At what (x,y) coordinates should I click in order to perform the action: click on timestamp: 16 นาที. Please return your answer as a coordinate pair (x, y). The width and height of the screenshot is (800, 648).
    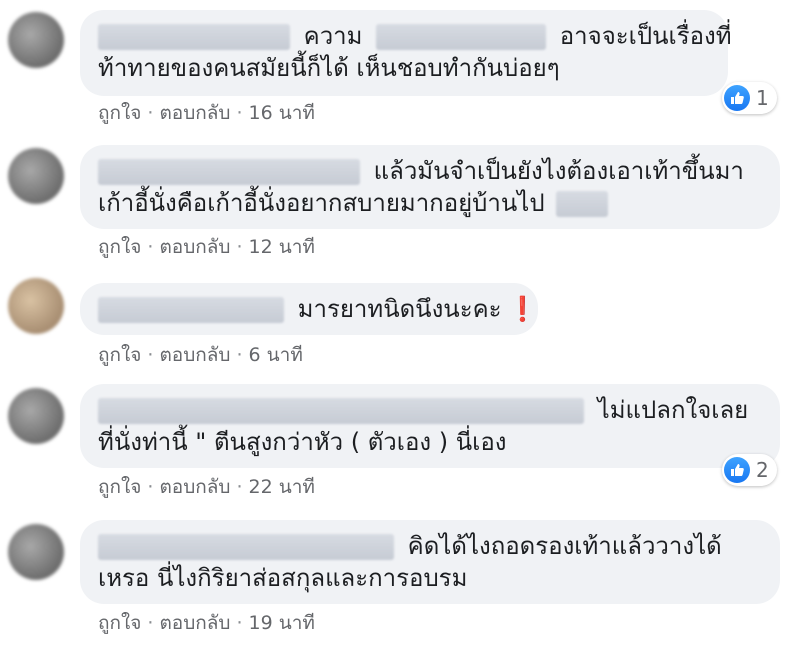
    Looking at the image, I should click on (282, 113).